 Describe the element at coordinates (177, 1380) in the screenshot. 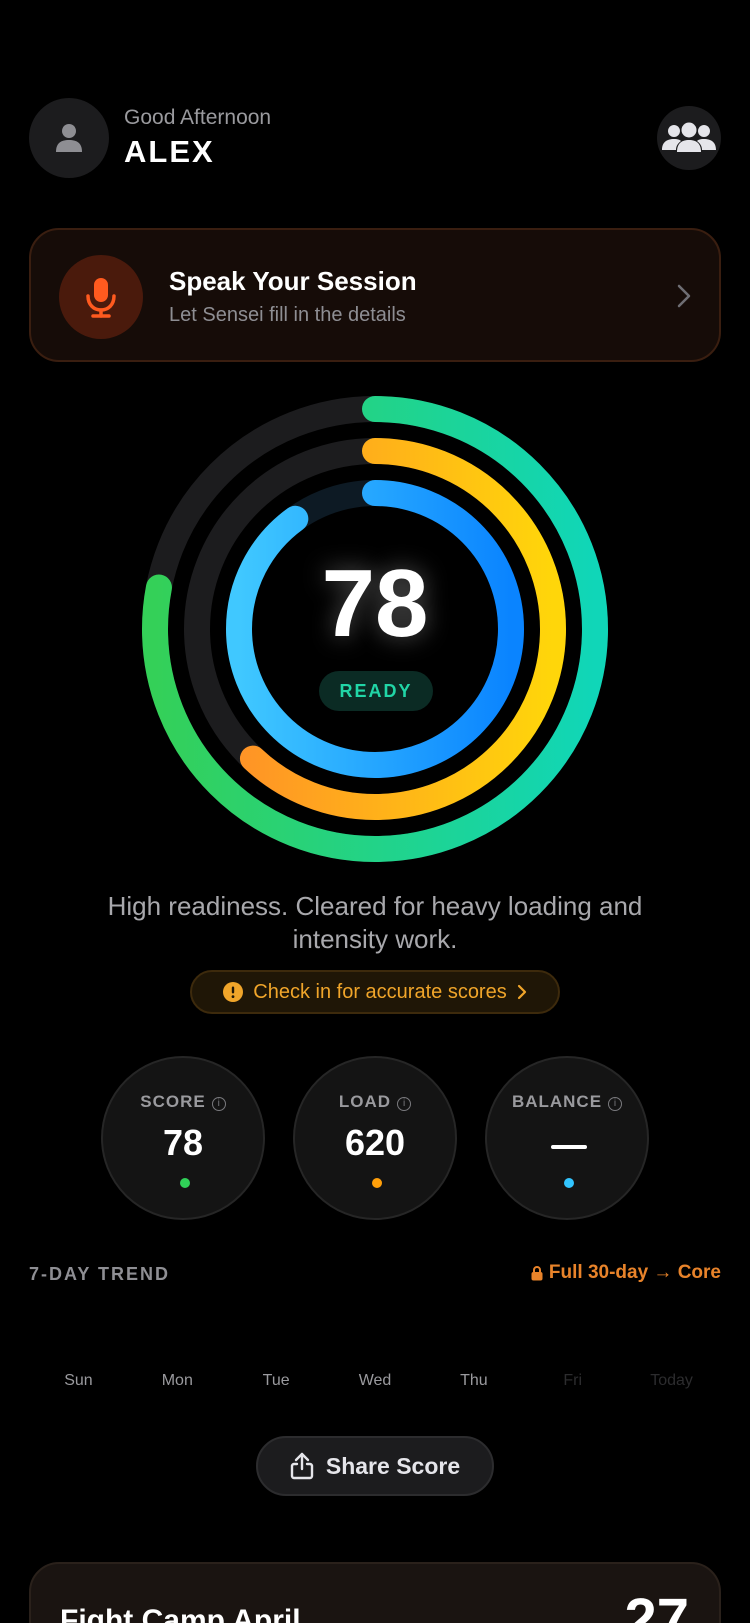

I see `day-label: Mon` at that location.